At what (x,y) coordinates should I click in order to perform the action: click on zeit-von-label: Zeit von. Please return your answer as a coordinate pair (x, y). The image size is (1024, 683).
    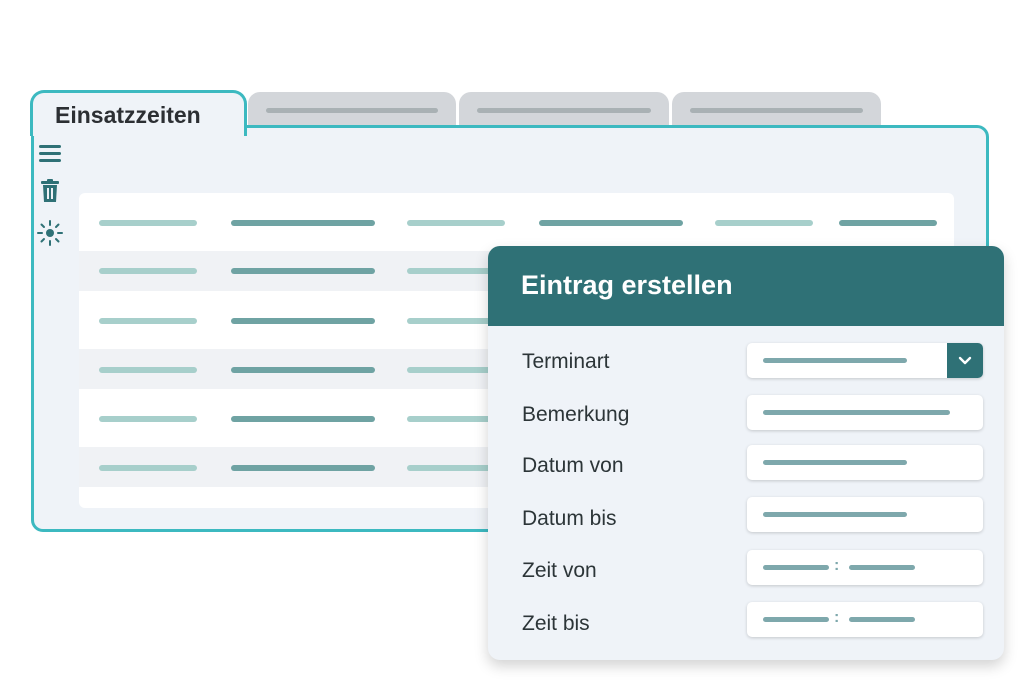
    Looking at the image, I should click on (559, 570).